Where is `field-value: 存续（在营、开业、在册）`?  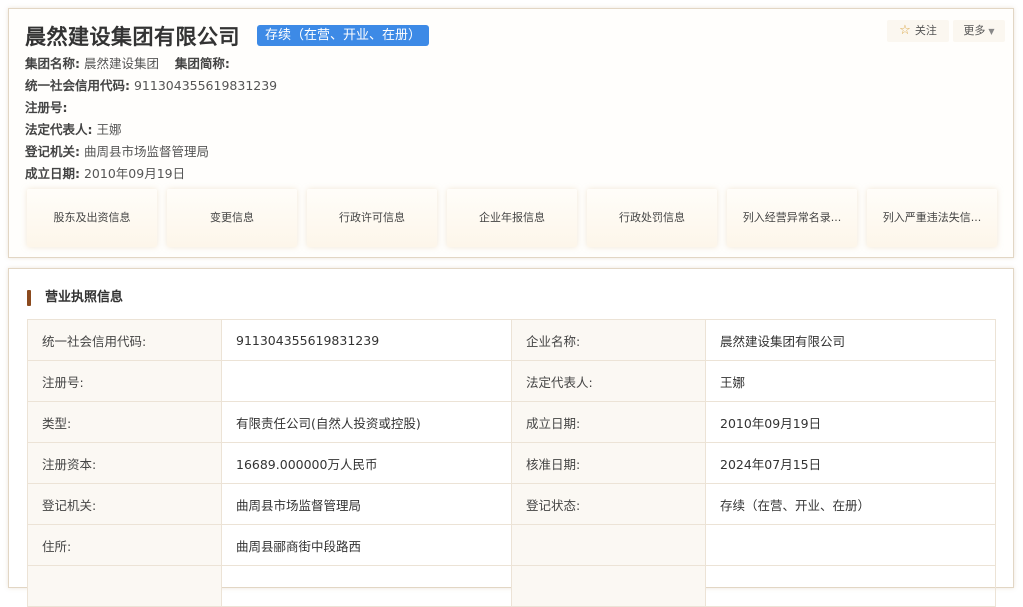
field-value: 存续（在营、开业、在册） is located at coordinates (850, 504).